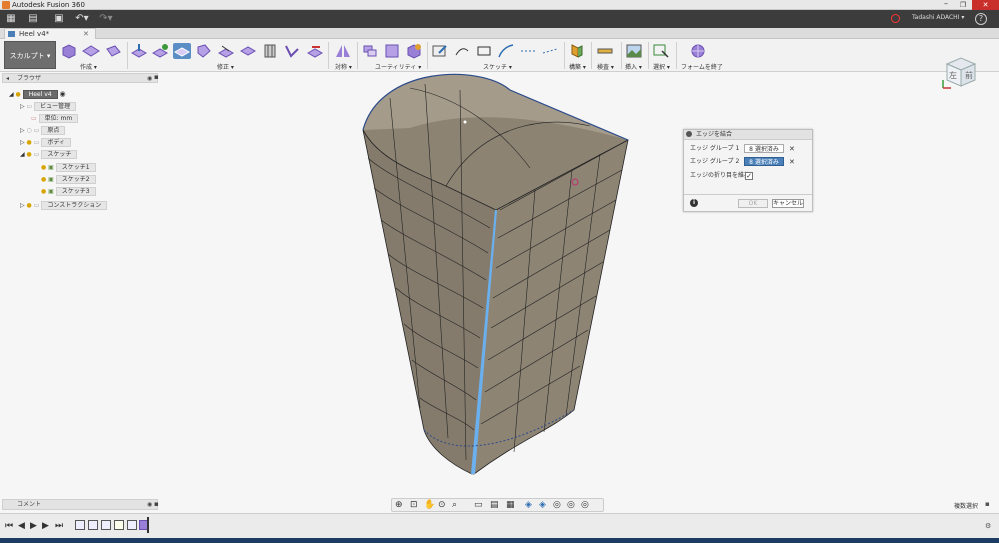 The height and width of the screenshot is (543, 999). Describe the element at coordinates (149, 505) in the screenshot. I see `comments-options-icon: ◉` at that location.